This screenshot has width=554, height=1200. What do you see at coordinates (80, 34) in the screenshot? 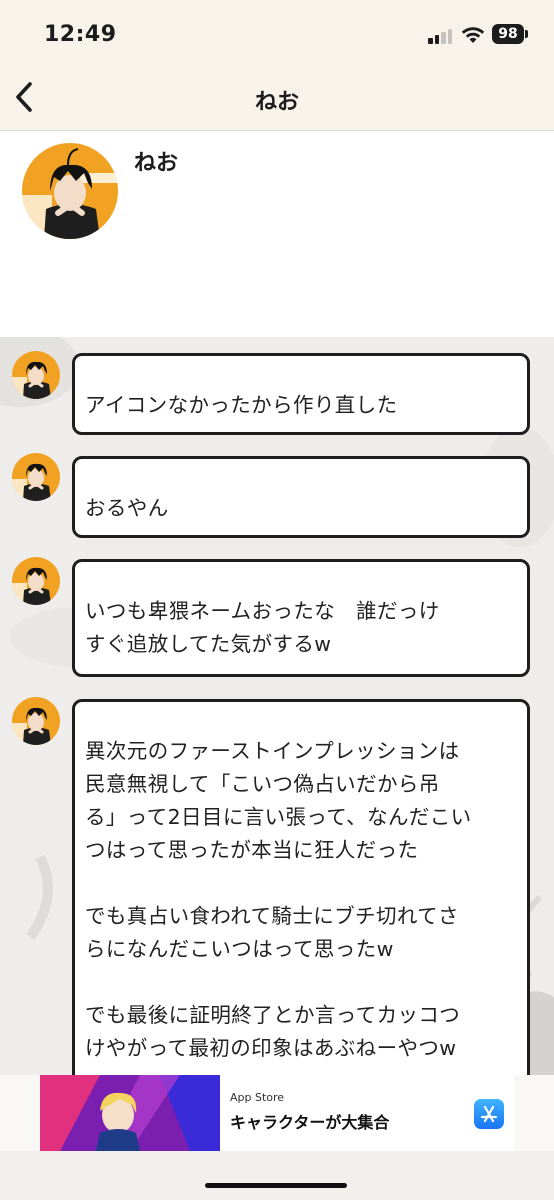
I see `clock: 12:49` at bounding box center [80, 34].